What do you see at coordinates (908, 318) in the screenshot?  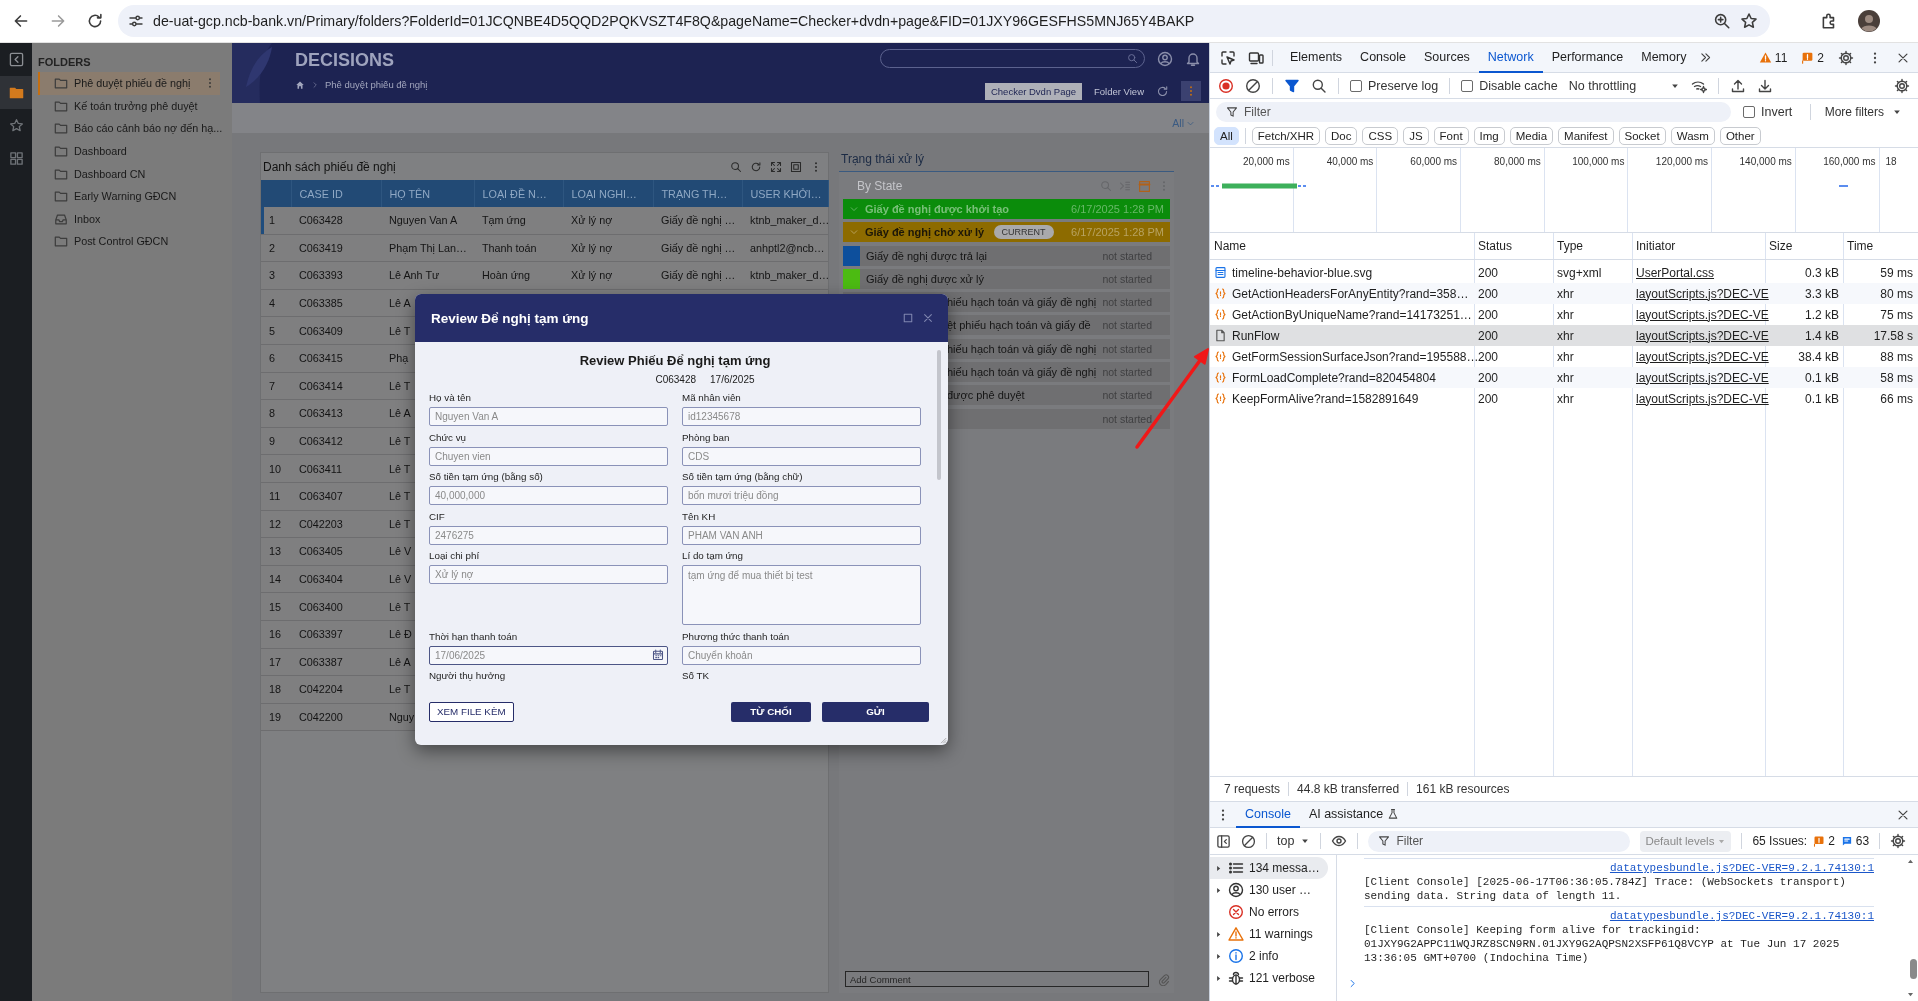 I see `maximize-icon` at bounding box center [908, 318].